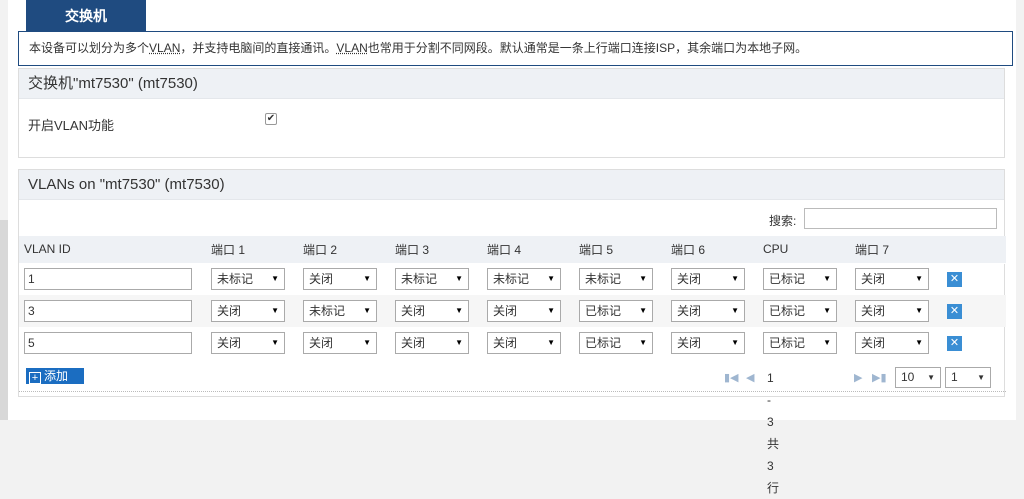 The height and width of the screenshot is (499, 1024). I want to click on tab-switch: 交换机, so click(86, 16).